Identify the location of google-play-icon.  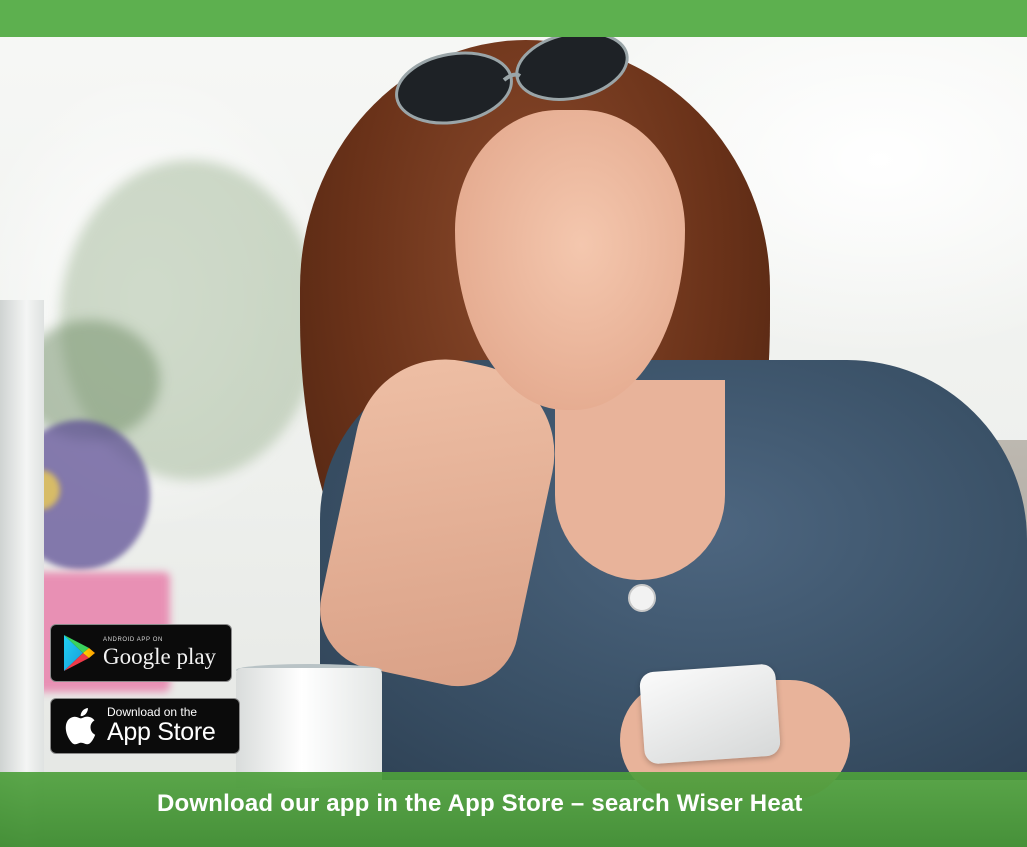
(79, 653).